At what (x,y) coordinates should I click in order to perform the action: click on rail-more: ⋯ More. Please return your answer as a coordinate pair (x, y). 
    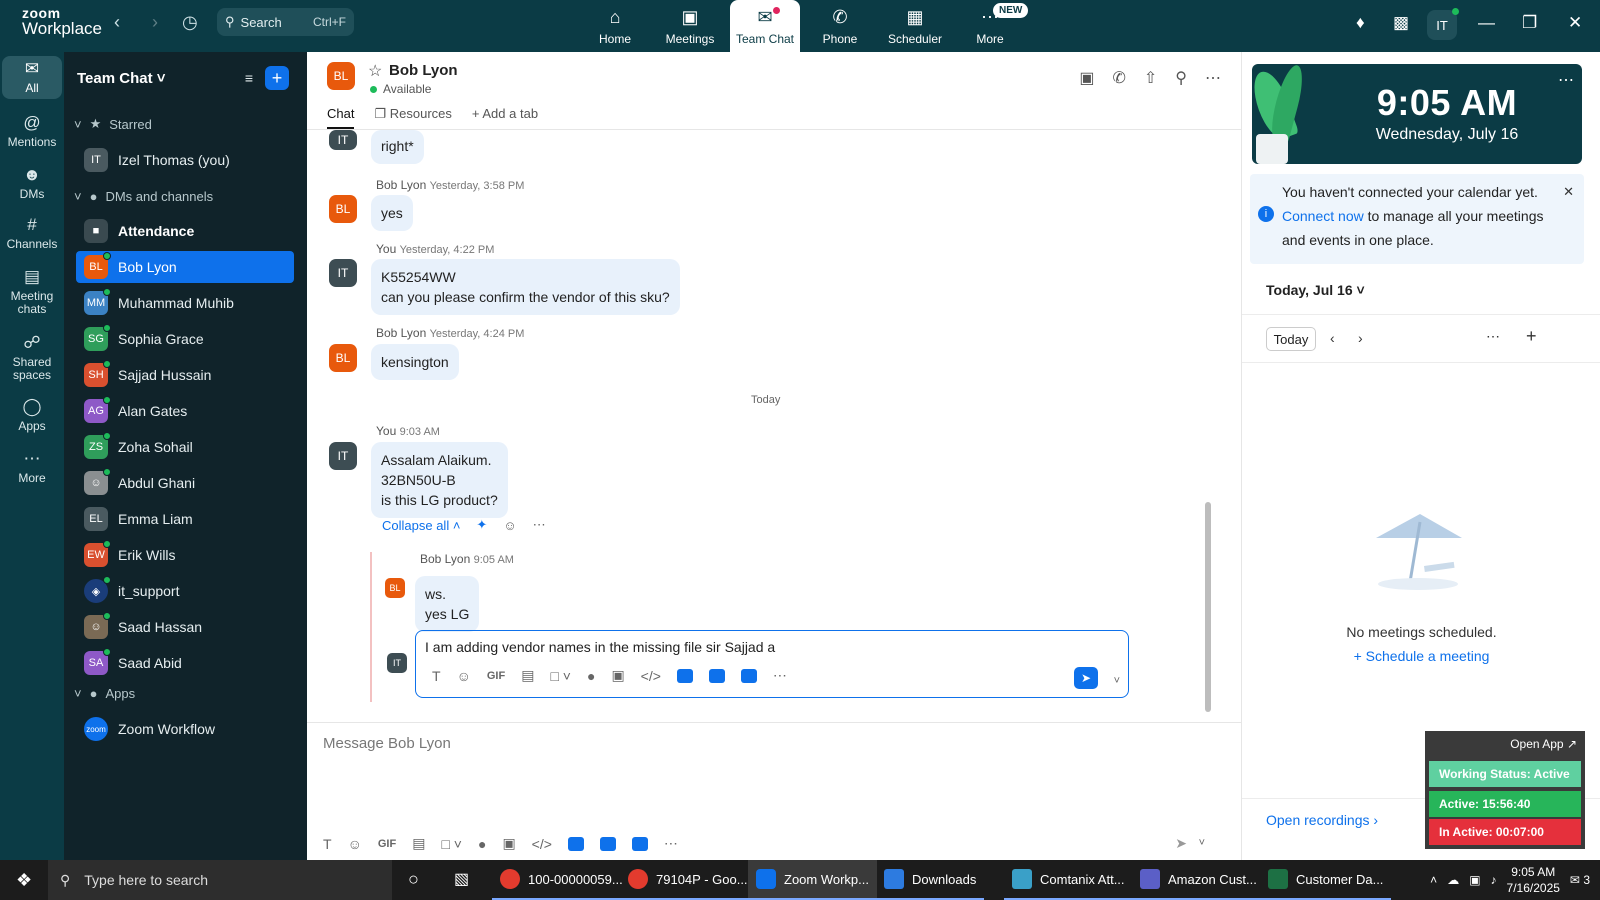
    Looking at the image, I should click on (32, 467).